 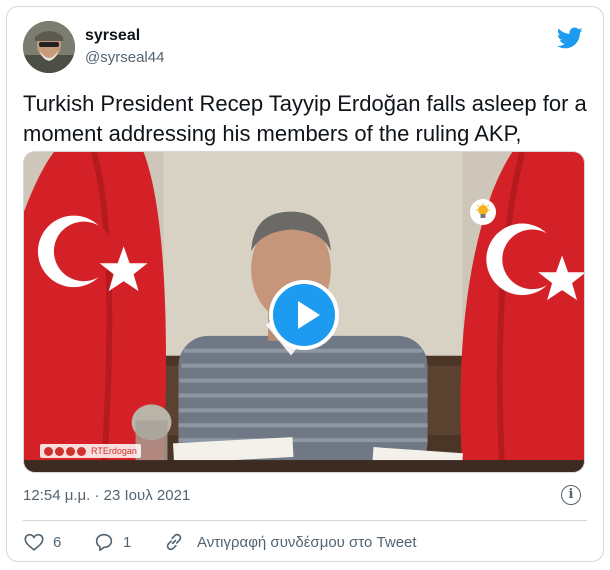 I want to click on tweet-timestamp: 12:54 μ.μ. · 23 Ιουλ 2021, so click(x=106, y=495).